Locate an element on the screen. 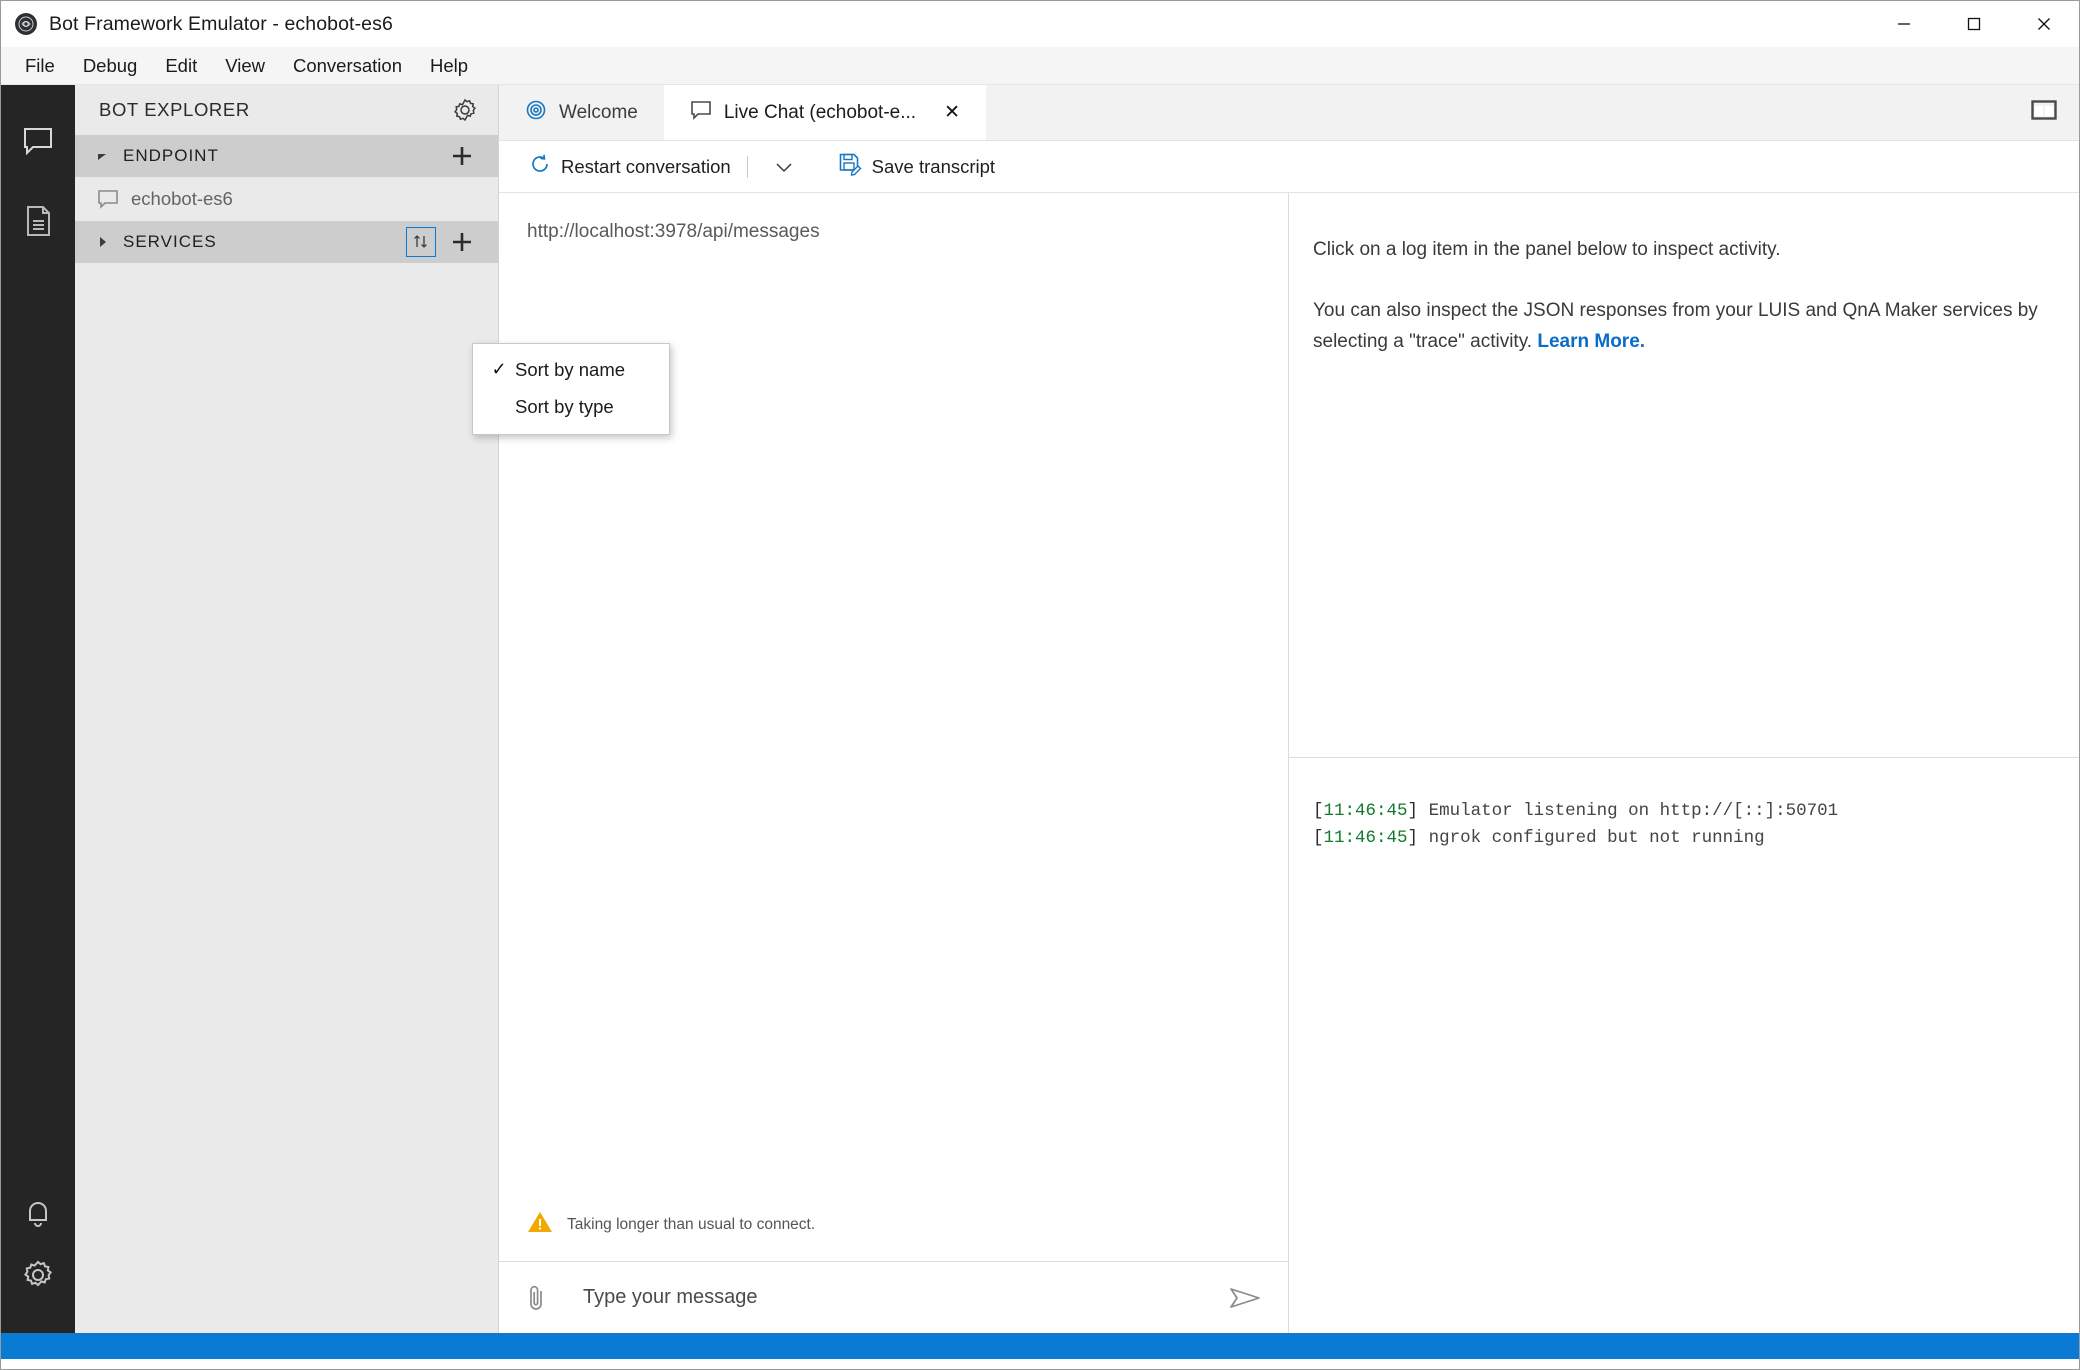 The image size is (2080, 1370). welcome-target-icon is located at coordinates (536, 113).